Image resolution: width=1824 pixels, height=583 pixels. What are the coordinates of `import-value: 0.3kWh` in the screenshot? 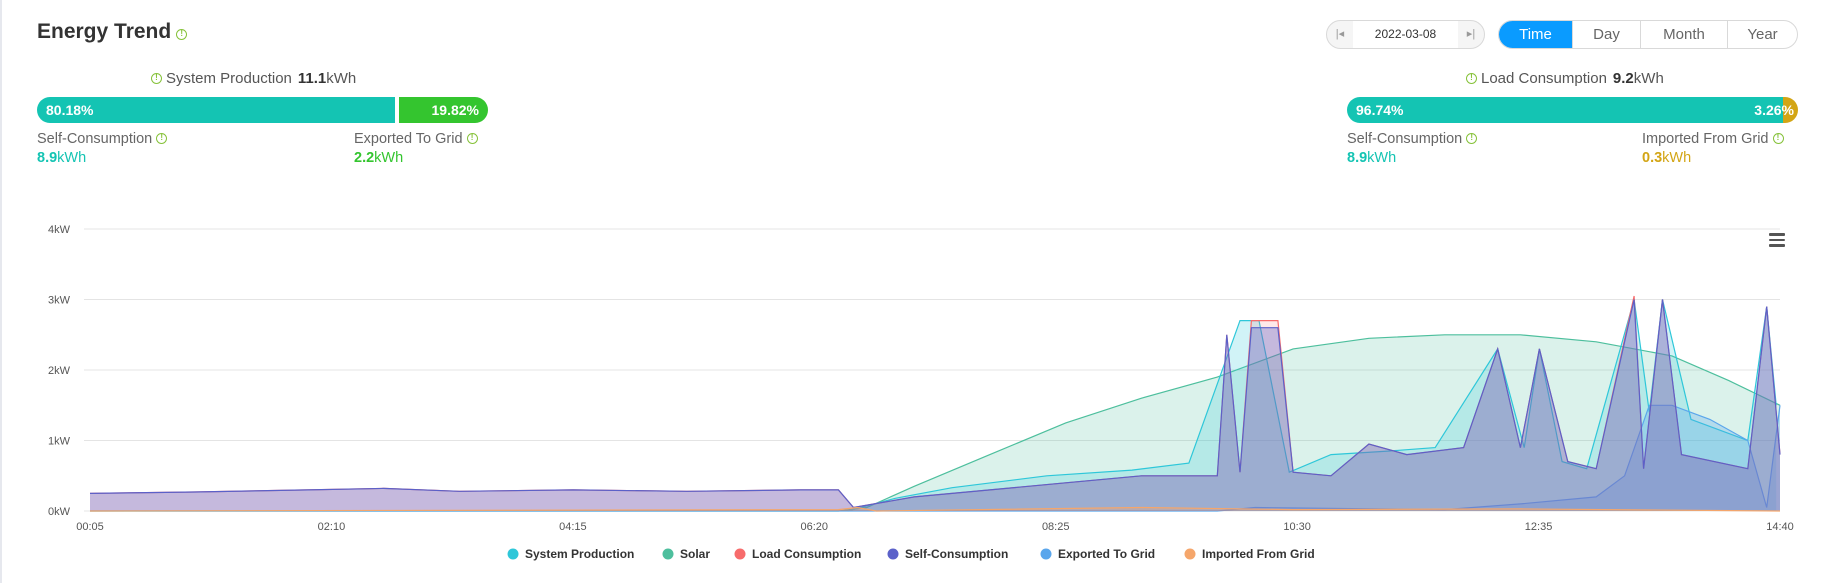 It's located at (1666, 158).